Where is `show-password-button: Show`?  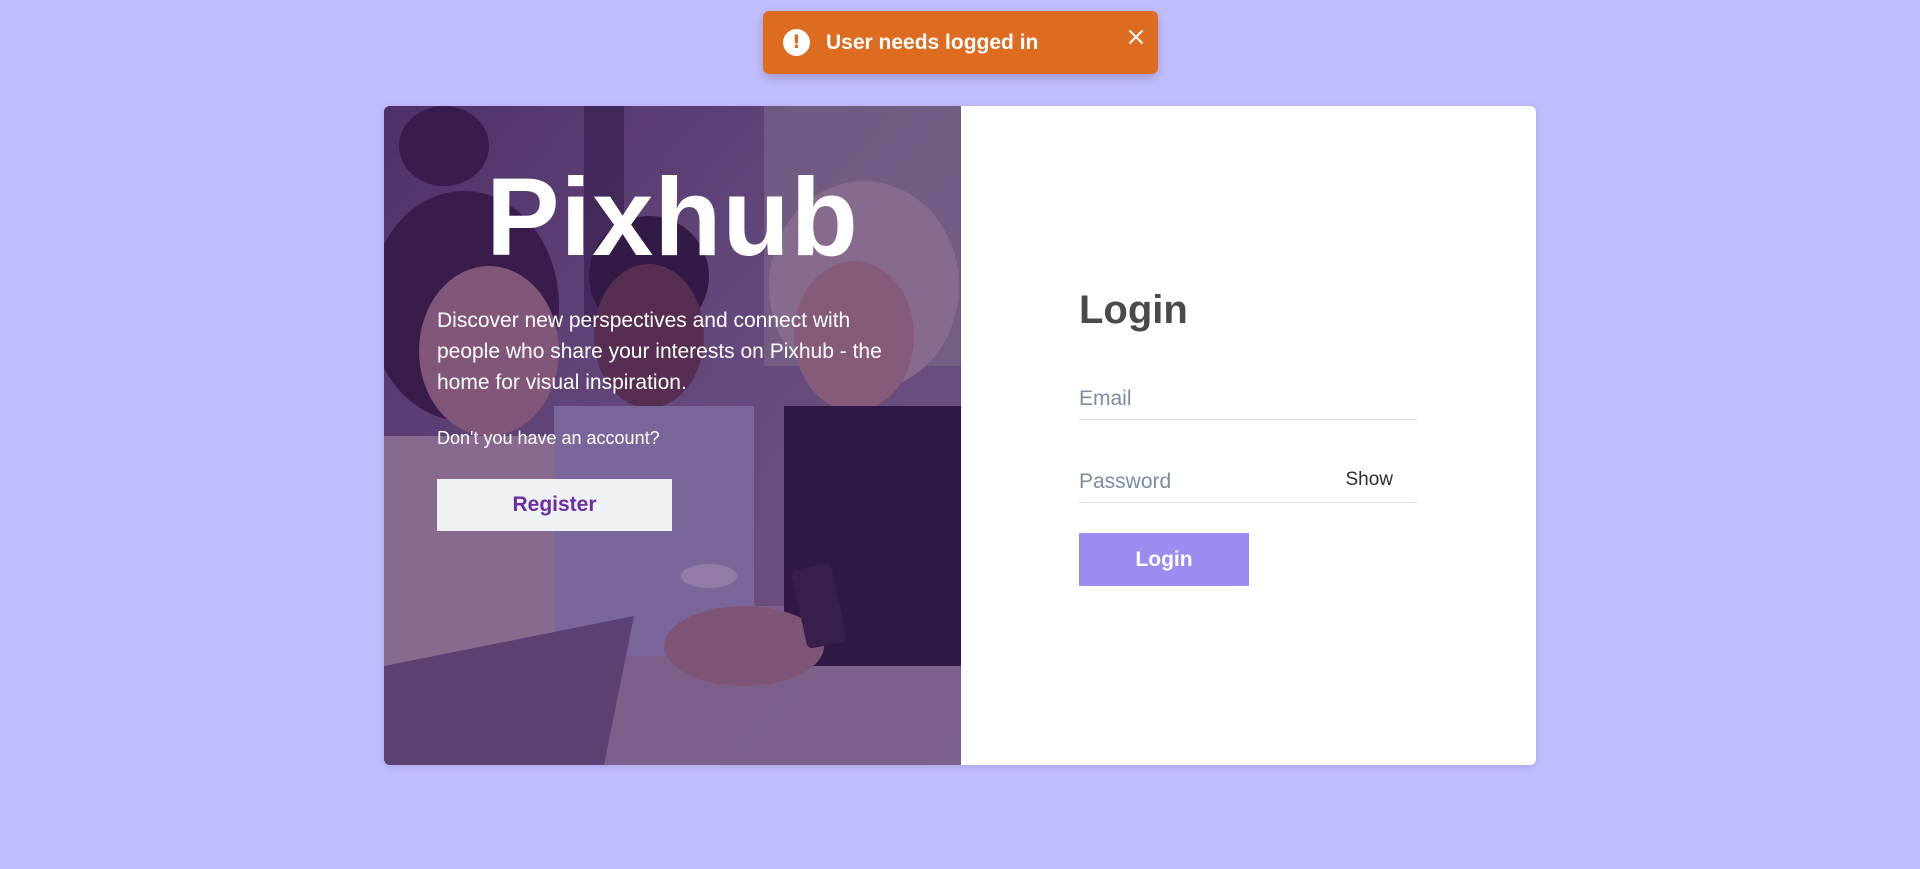
show-password-button: Show is located at coordinates (1369, 480).